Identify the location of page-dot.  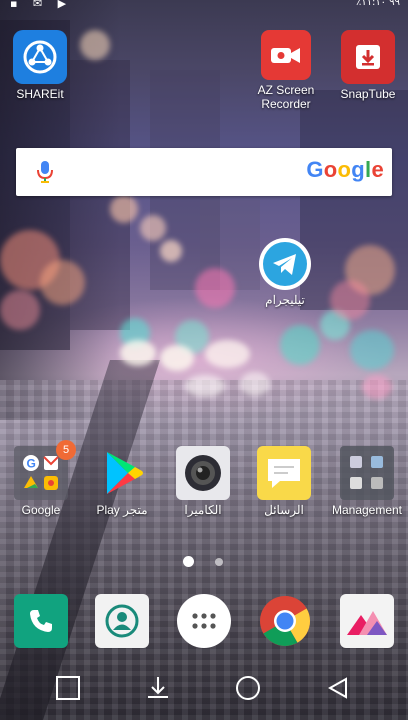
(219, 562).